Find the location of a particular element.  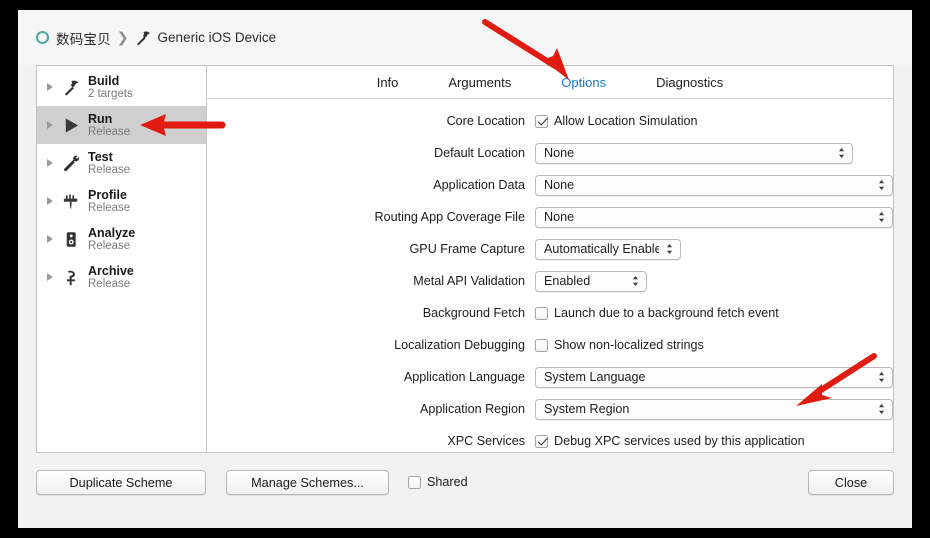

application-data-value: None is located at coordinates (559, 185).